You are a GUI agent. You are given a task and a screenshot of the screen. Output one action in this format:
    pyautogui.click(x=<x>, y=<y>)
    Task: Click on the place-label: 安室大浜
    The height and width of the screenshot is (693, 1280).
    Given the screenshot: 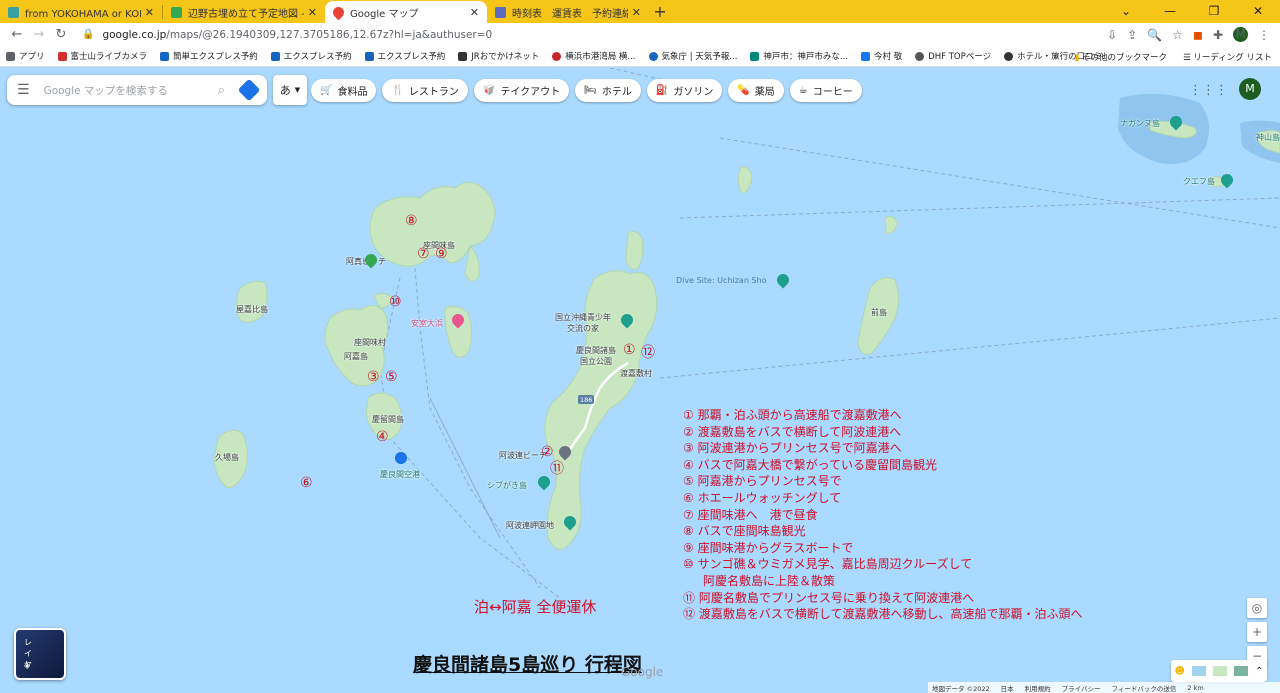 What is the action you would take?
    pyautogui.click(x=427, y=323)
    